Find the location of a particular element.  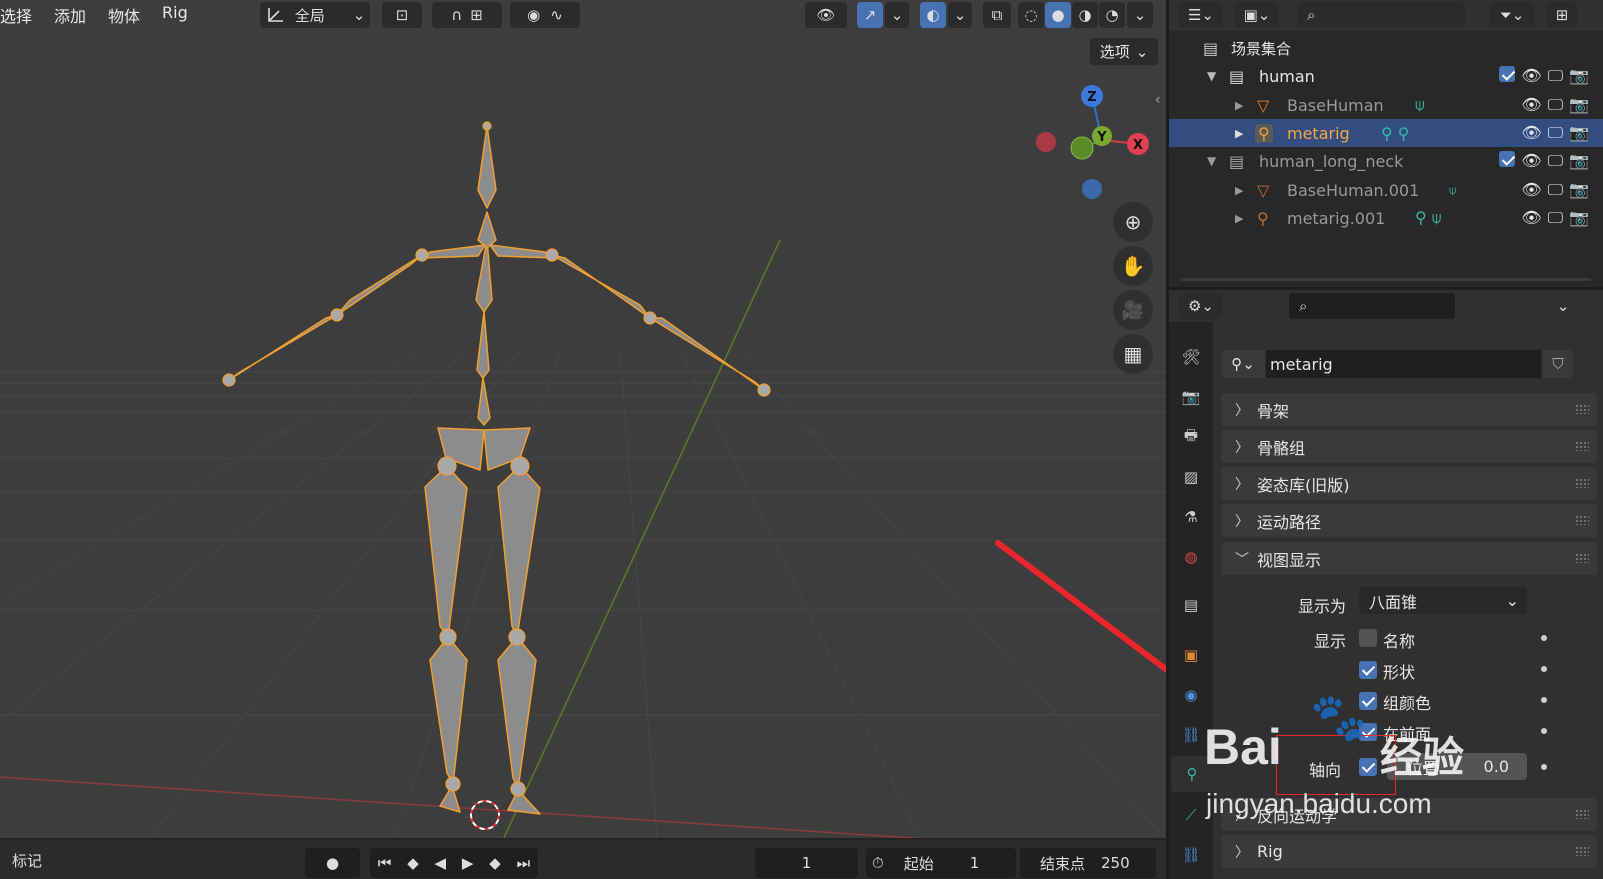

overlay-dropdown: ⌄ is located at coordinates (960, 15).